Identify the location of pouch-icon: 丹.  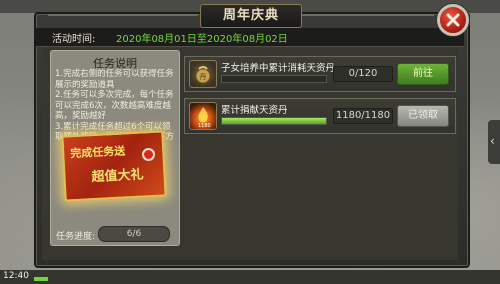
(203, 74).